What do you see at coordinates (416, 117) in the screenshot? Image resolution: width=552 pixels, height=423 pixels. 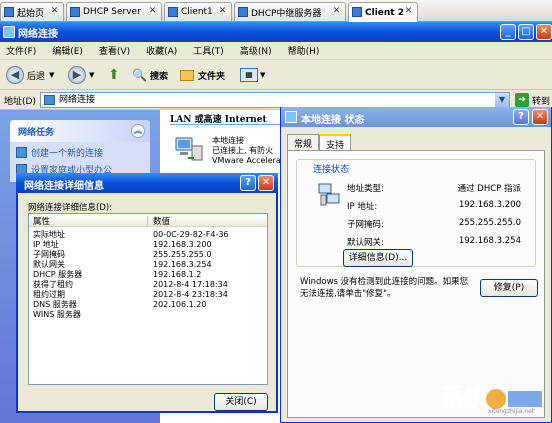 I see `status-dialog-titlebar: 本地连接 状态 ? ✕` at bounding box center [416, 117].